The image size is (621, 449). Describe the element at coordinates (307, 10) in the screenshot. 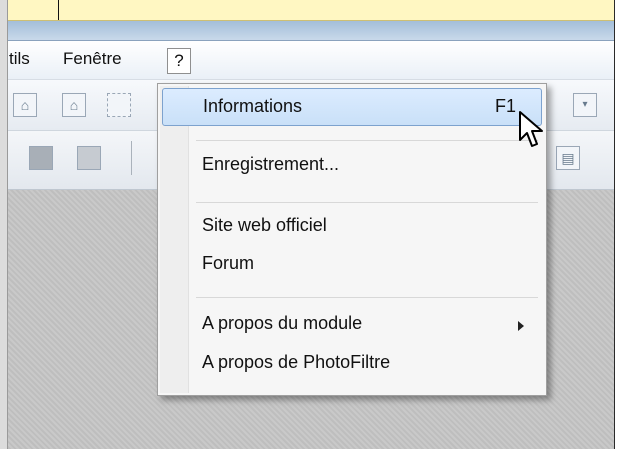

I see `annotation-strip` at that location.